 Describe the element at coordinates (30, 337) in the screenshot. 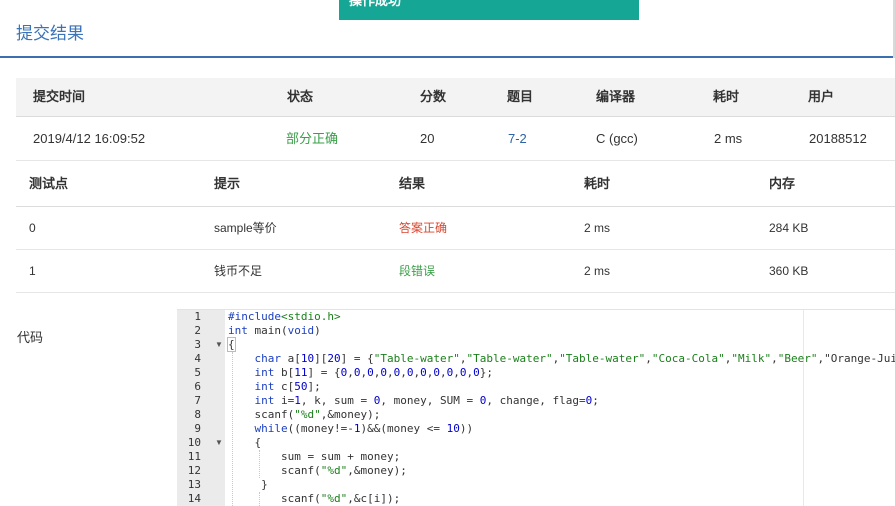

I see `code-label: 代码` at that location.